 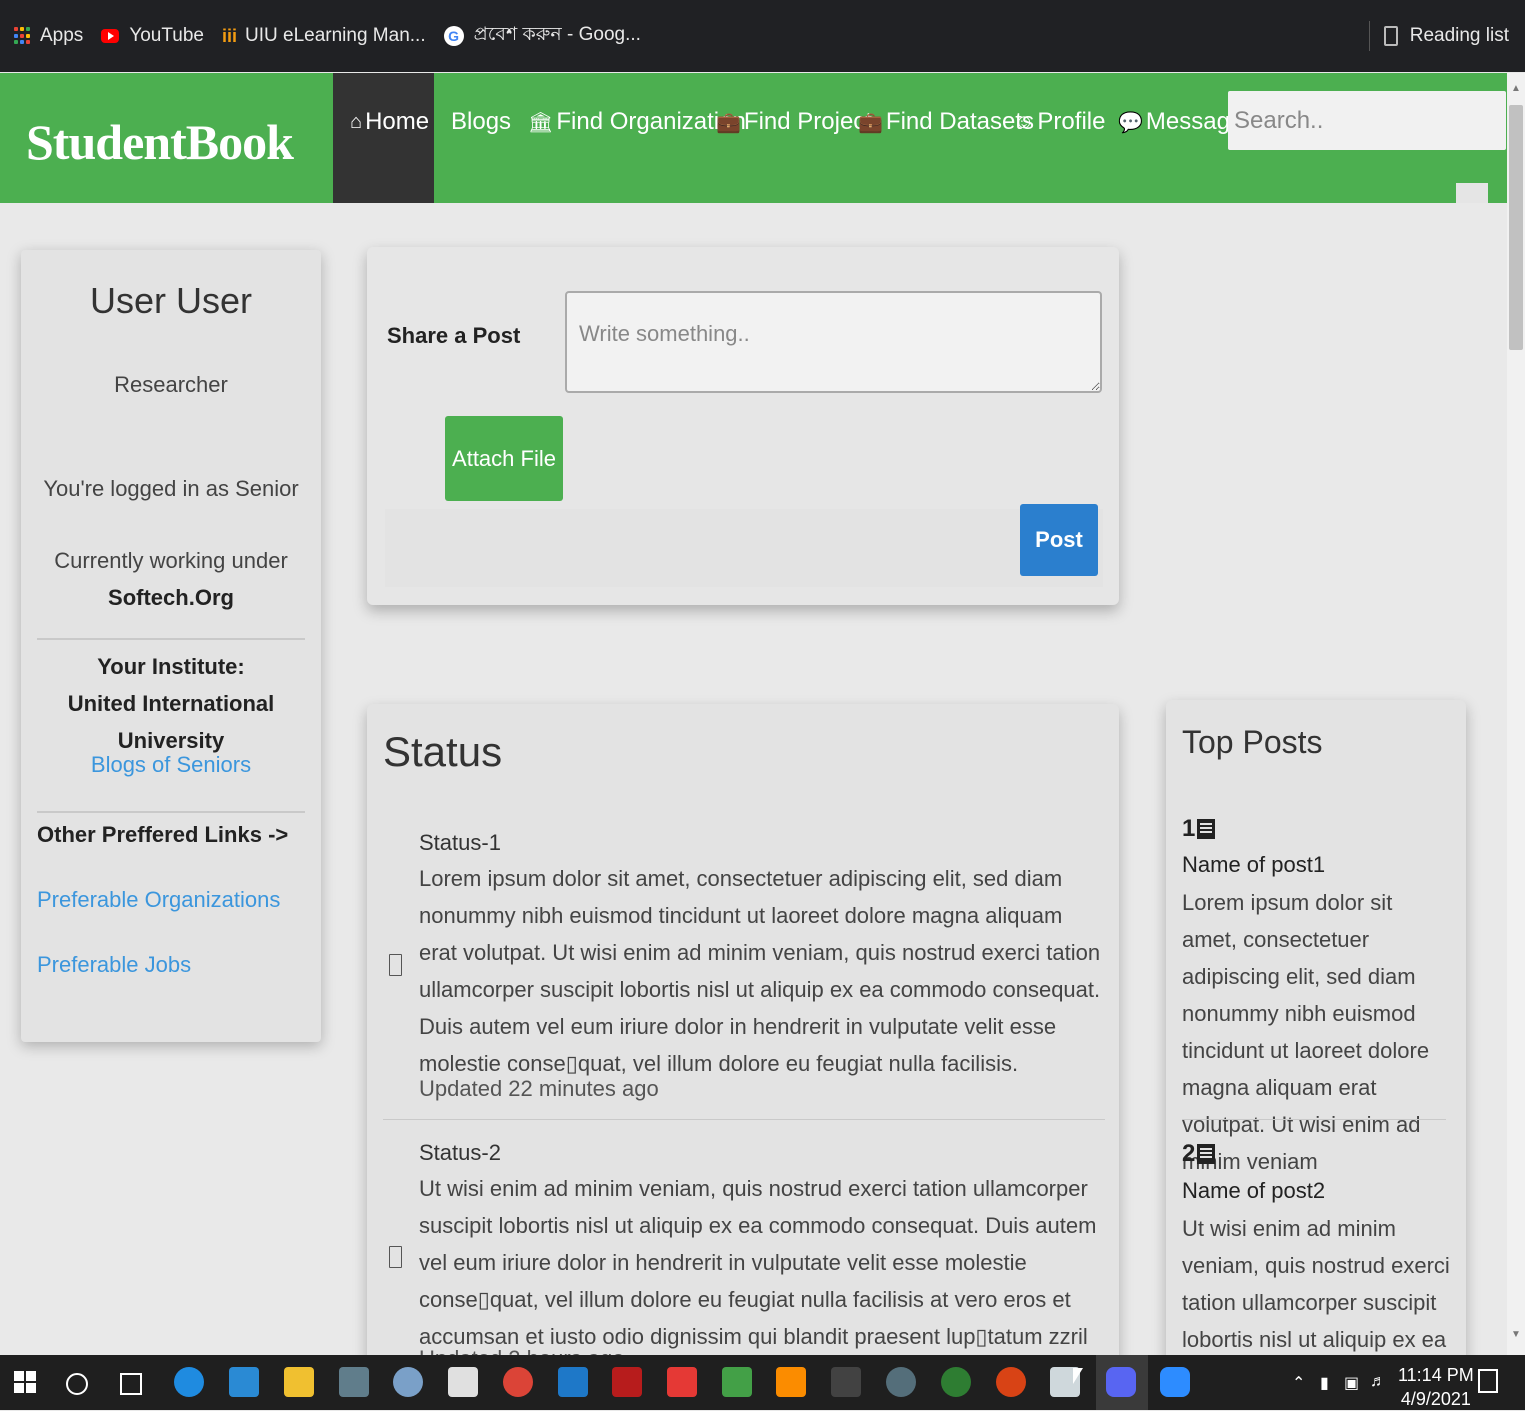 What do you see at coordinates (541, 122) in the screenshot?
I see `institution-icon: 🏛` at bounding box center [541, 122].